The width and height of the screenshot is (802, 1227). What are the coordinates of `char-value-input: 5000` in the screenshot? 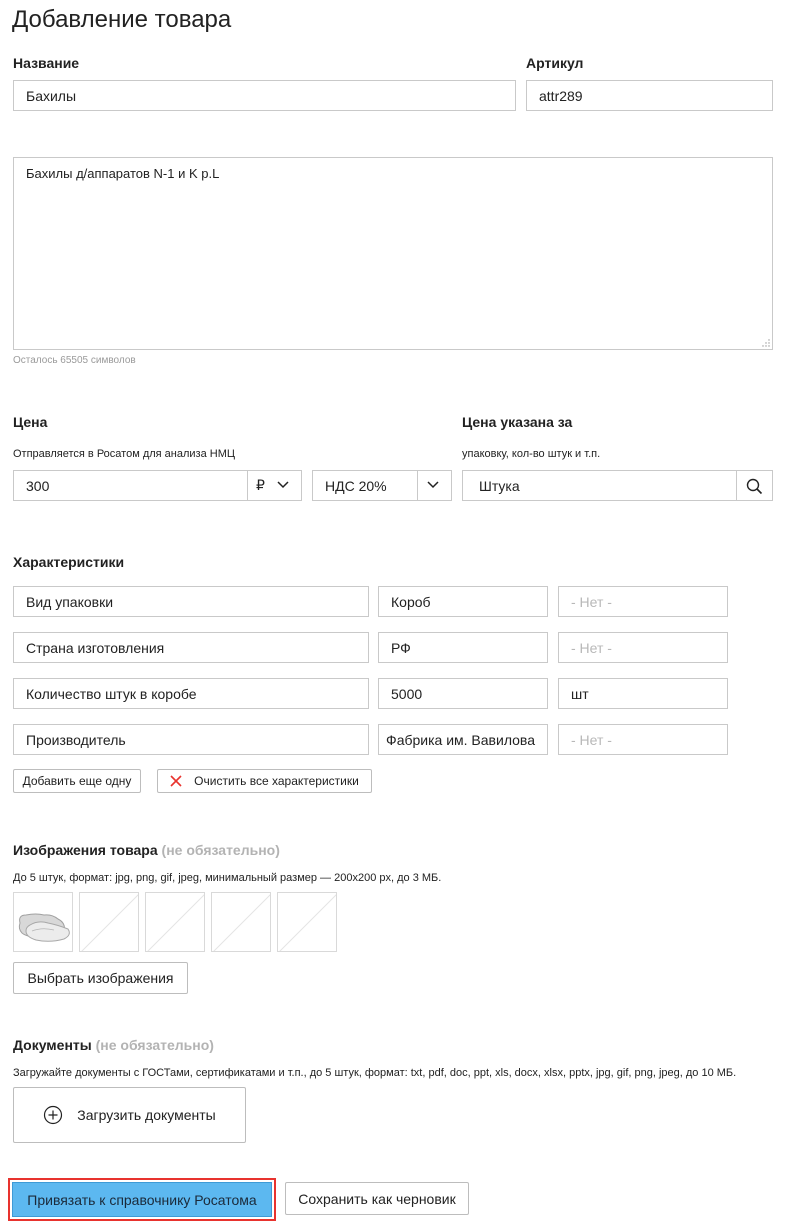 It's located at (463, 693).